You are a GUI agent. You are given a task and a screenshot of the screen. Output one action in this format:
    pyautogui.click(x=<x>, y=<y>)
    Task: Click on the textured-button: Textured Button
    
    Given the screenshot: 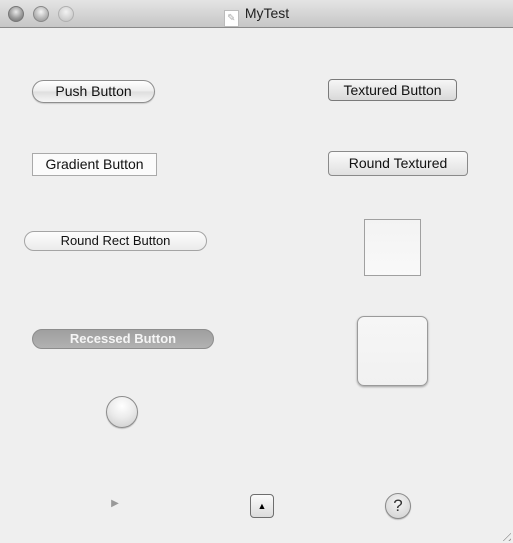 What is the action you would take?
    pyautogui.click(x=392, y=90)
    